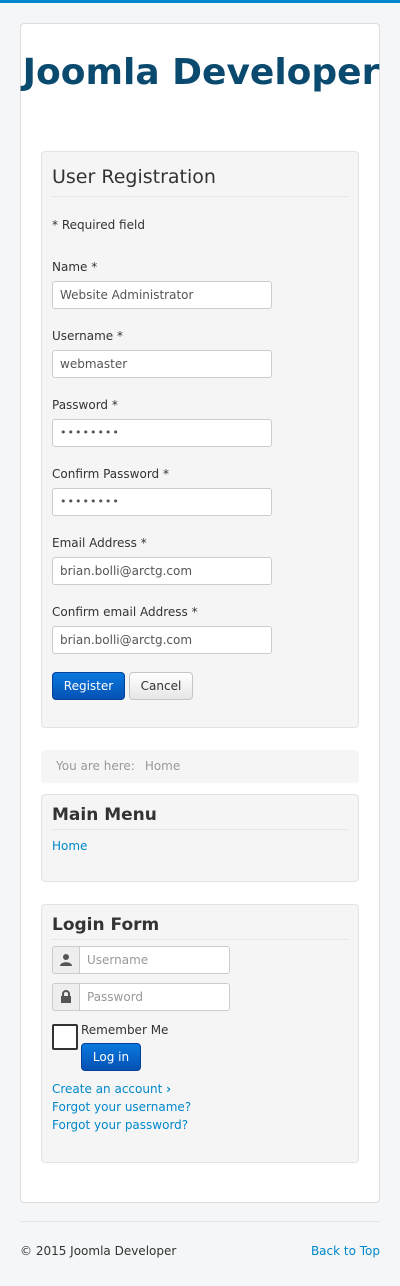  Describe the element at coordinates (200, 766) in the screenshot. I see `breadcrumb: You are here: Home` at that location.